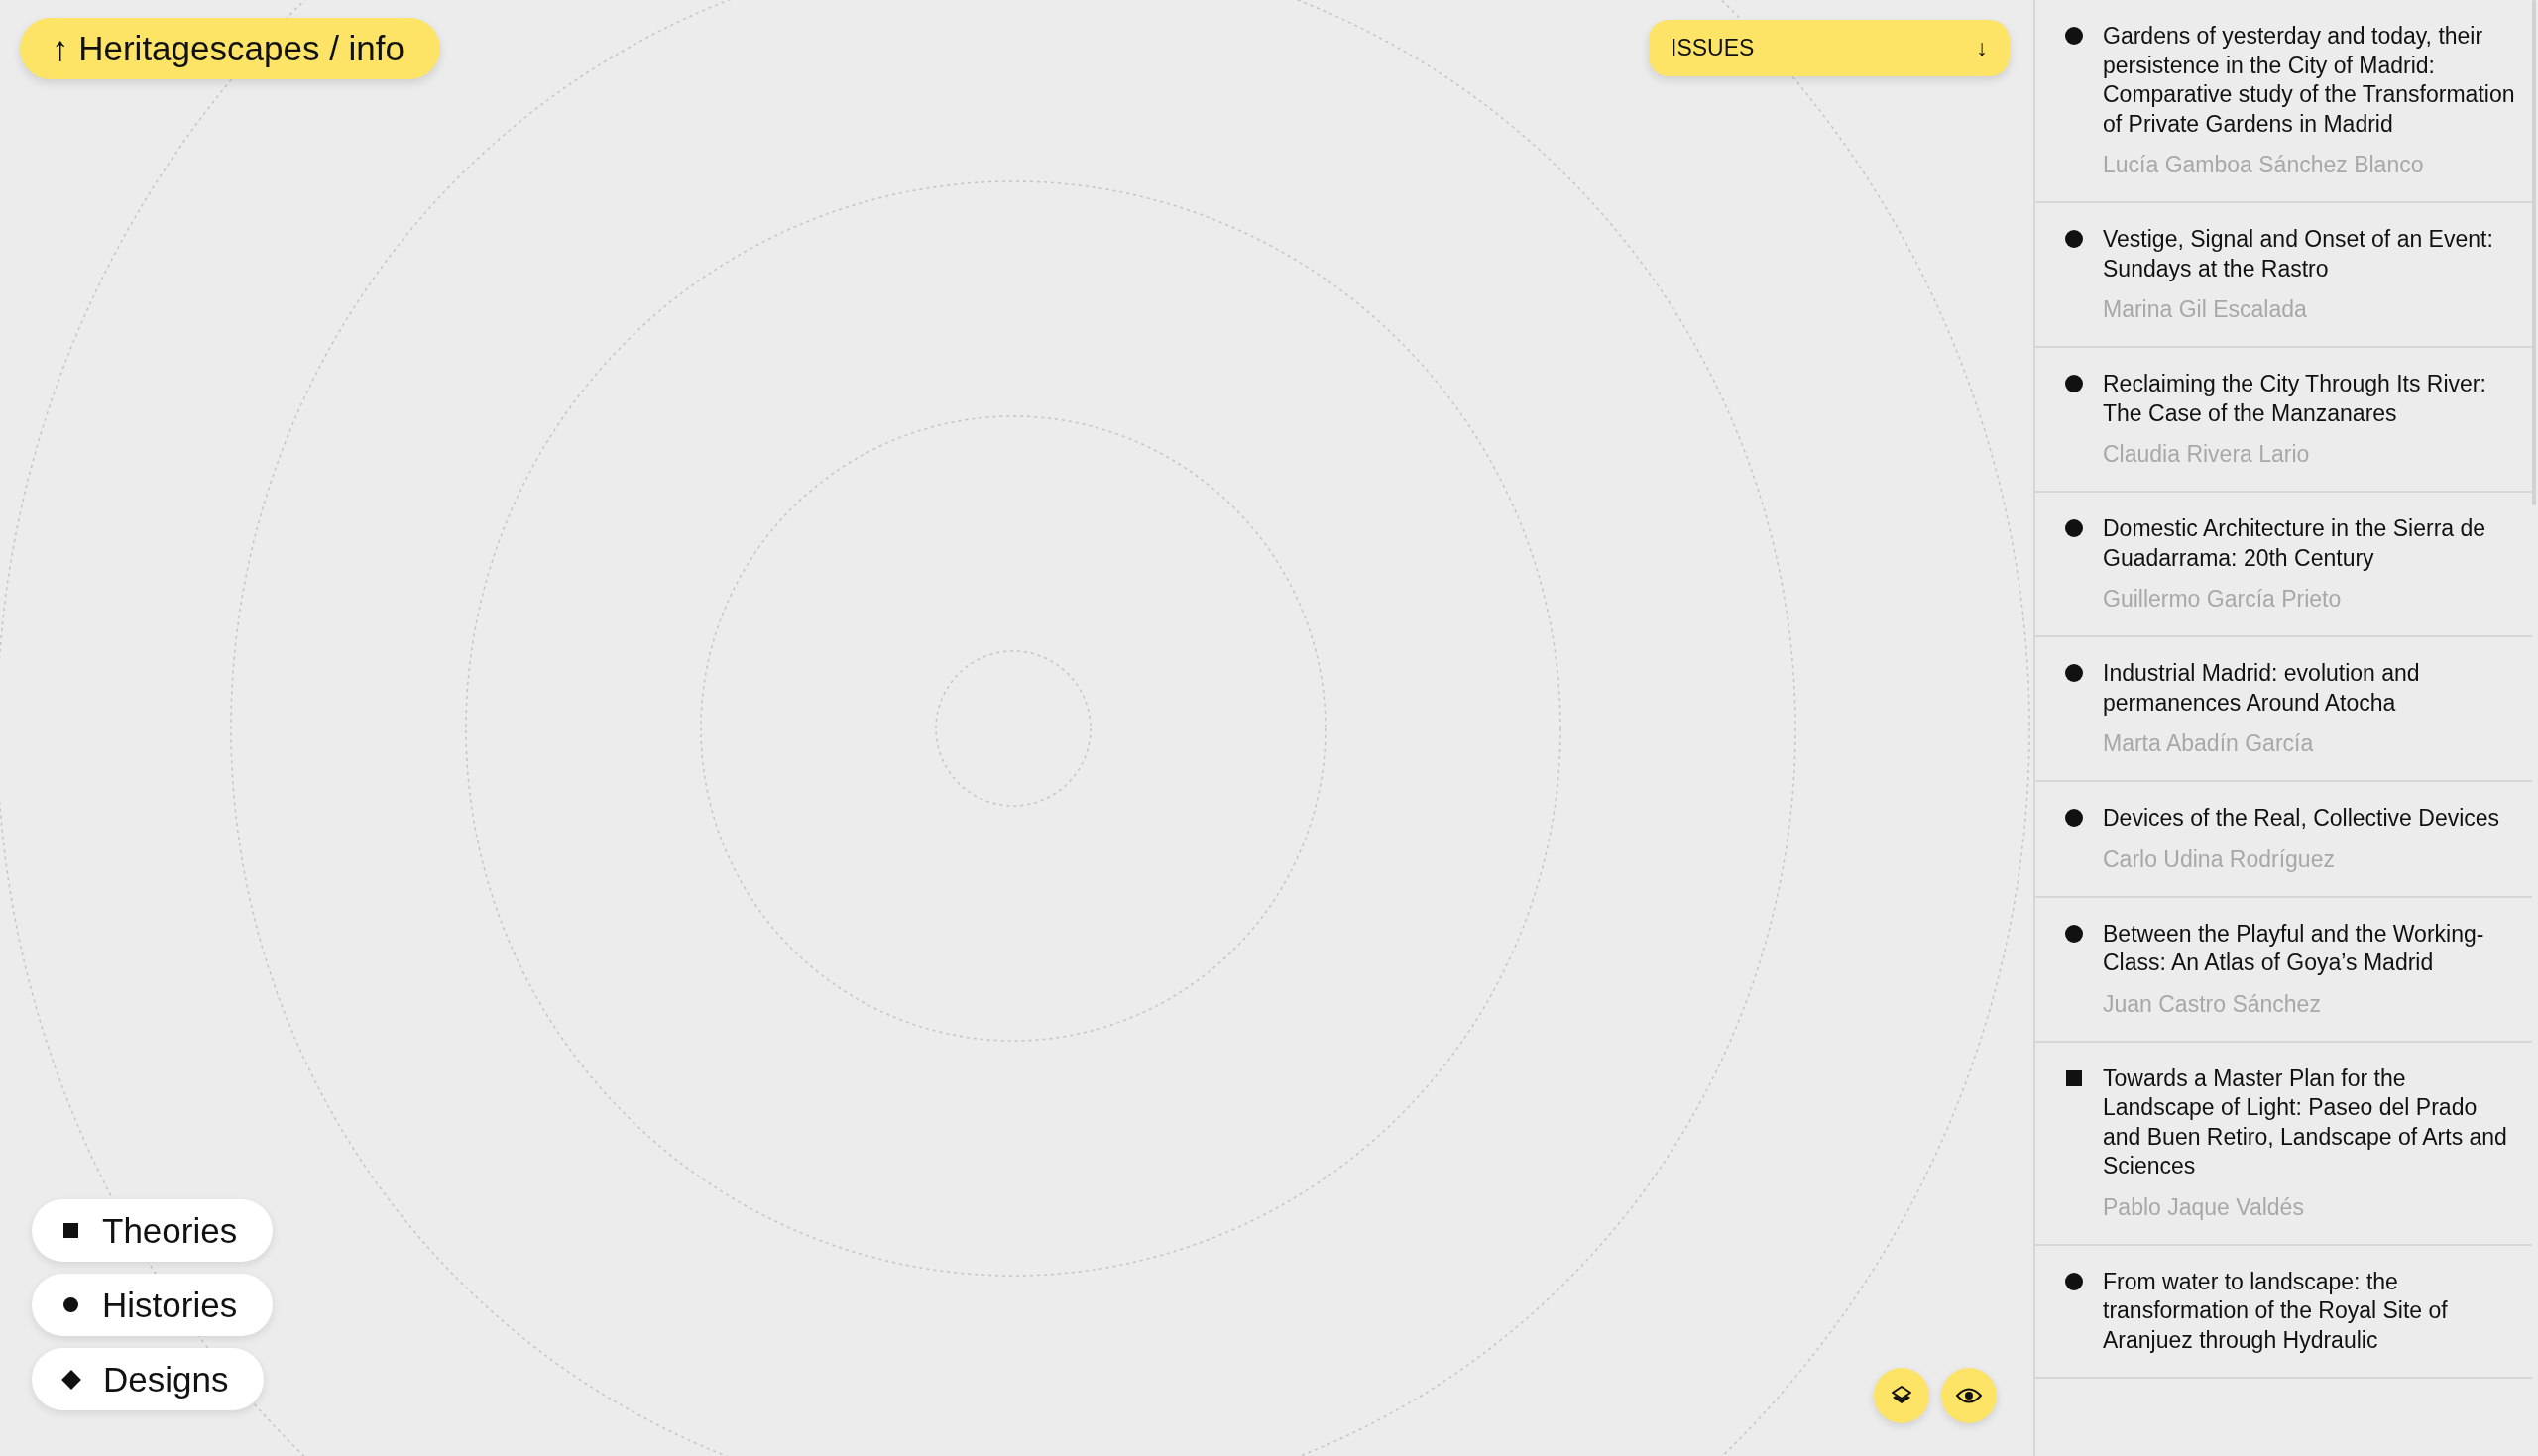  What do you see at coordinates (153, 1305) in the screenshot?
I see `category-filter: Histories` at bounding box center [153, 1305].